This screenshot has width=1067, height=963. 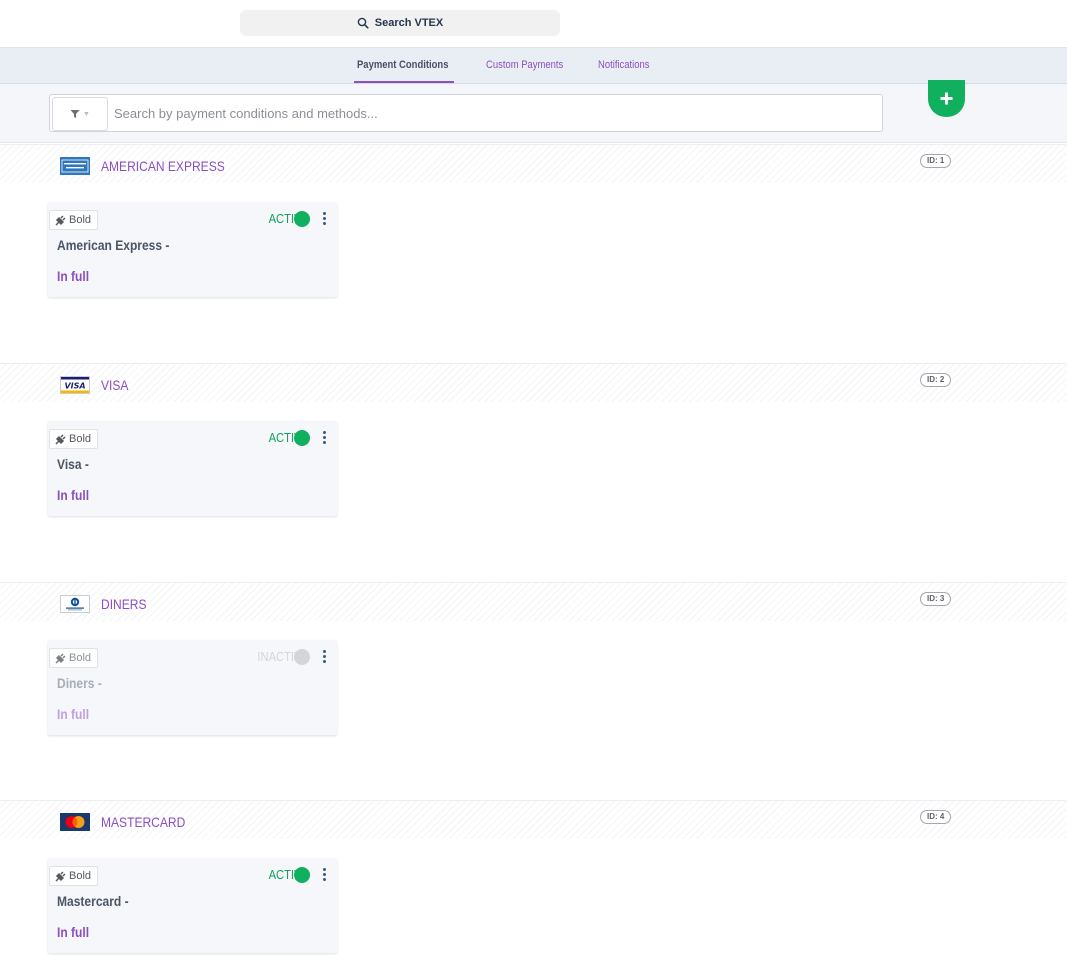 What do you see at coordinates (79, 683) in the screenshot?
I see `condition-name: Diners -` at bounding box center [79, 683].